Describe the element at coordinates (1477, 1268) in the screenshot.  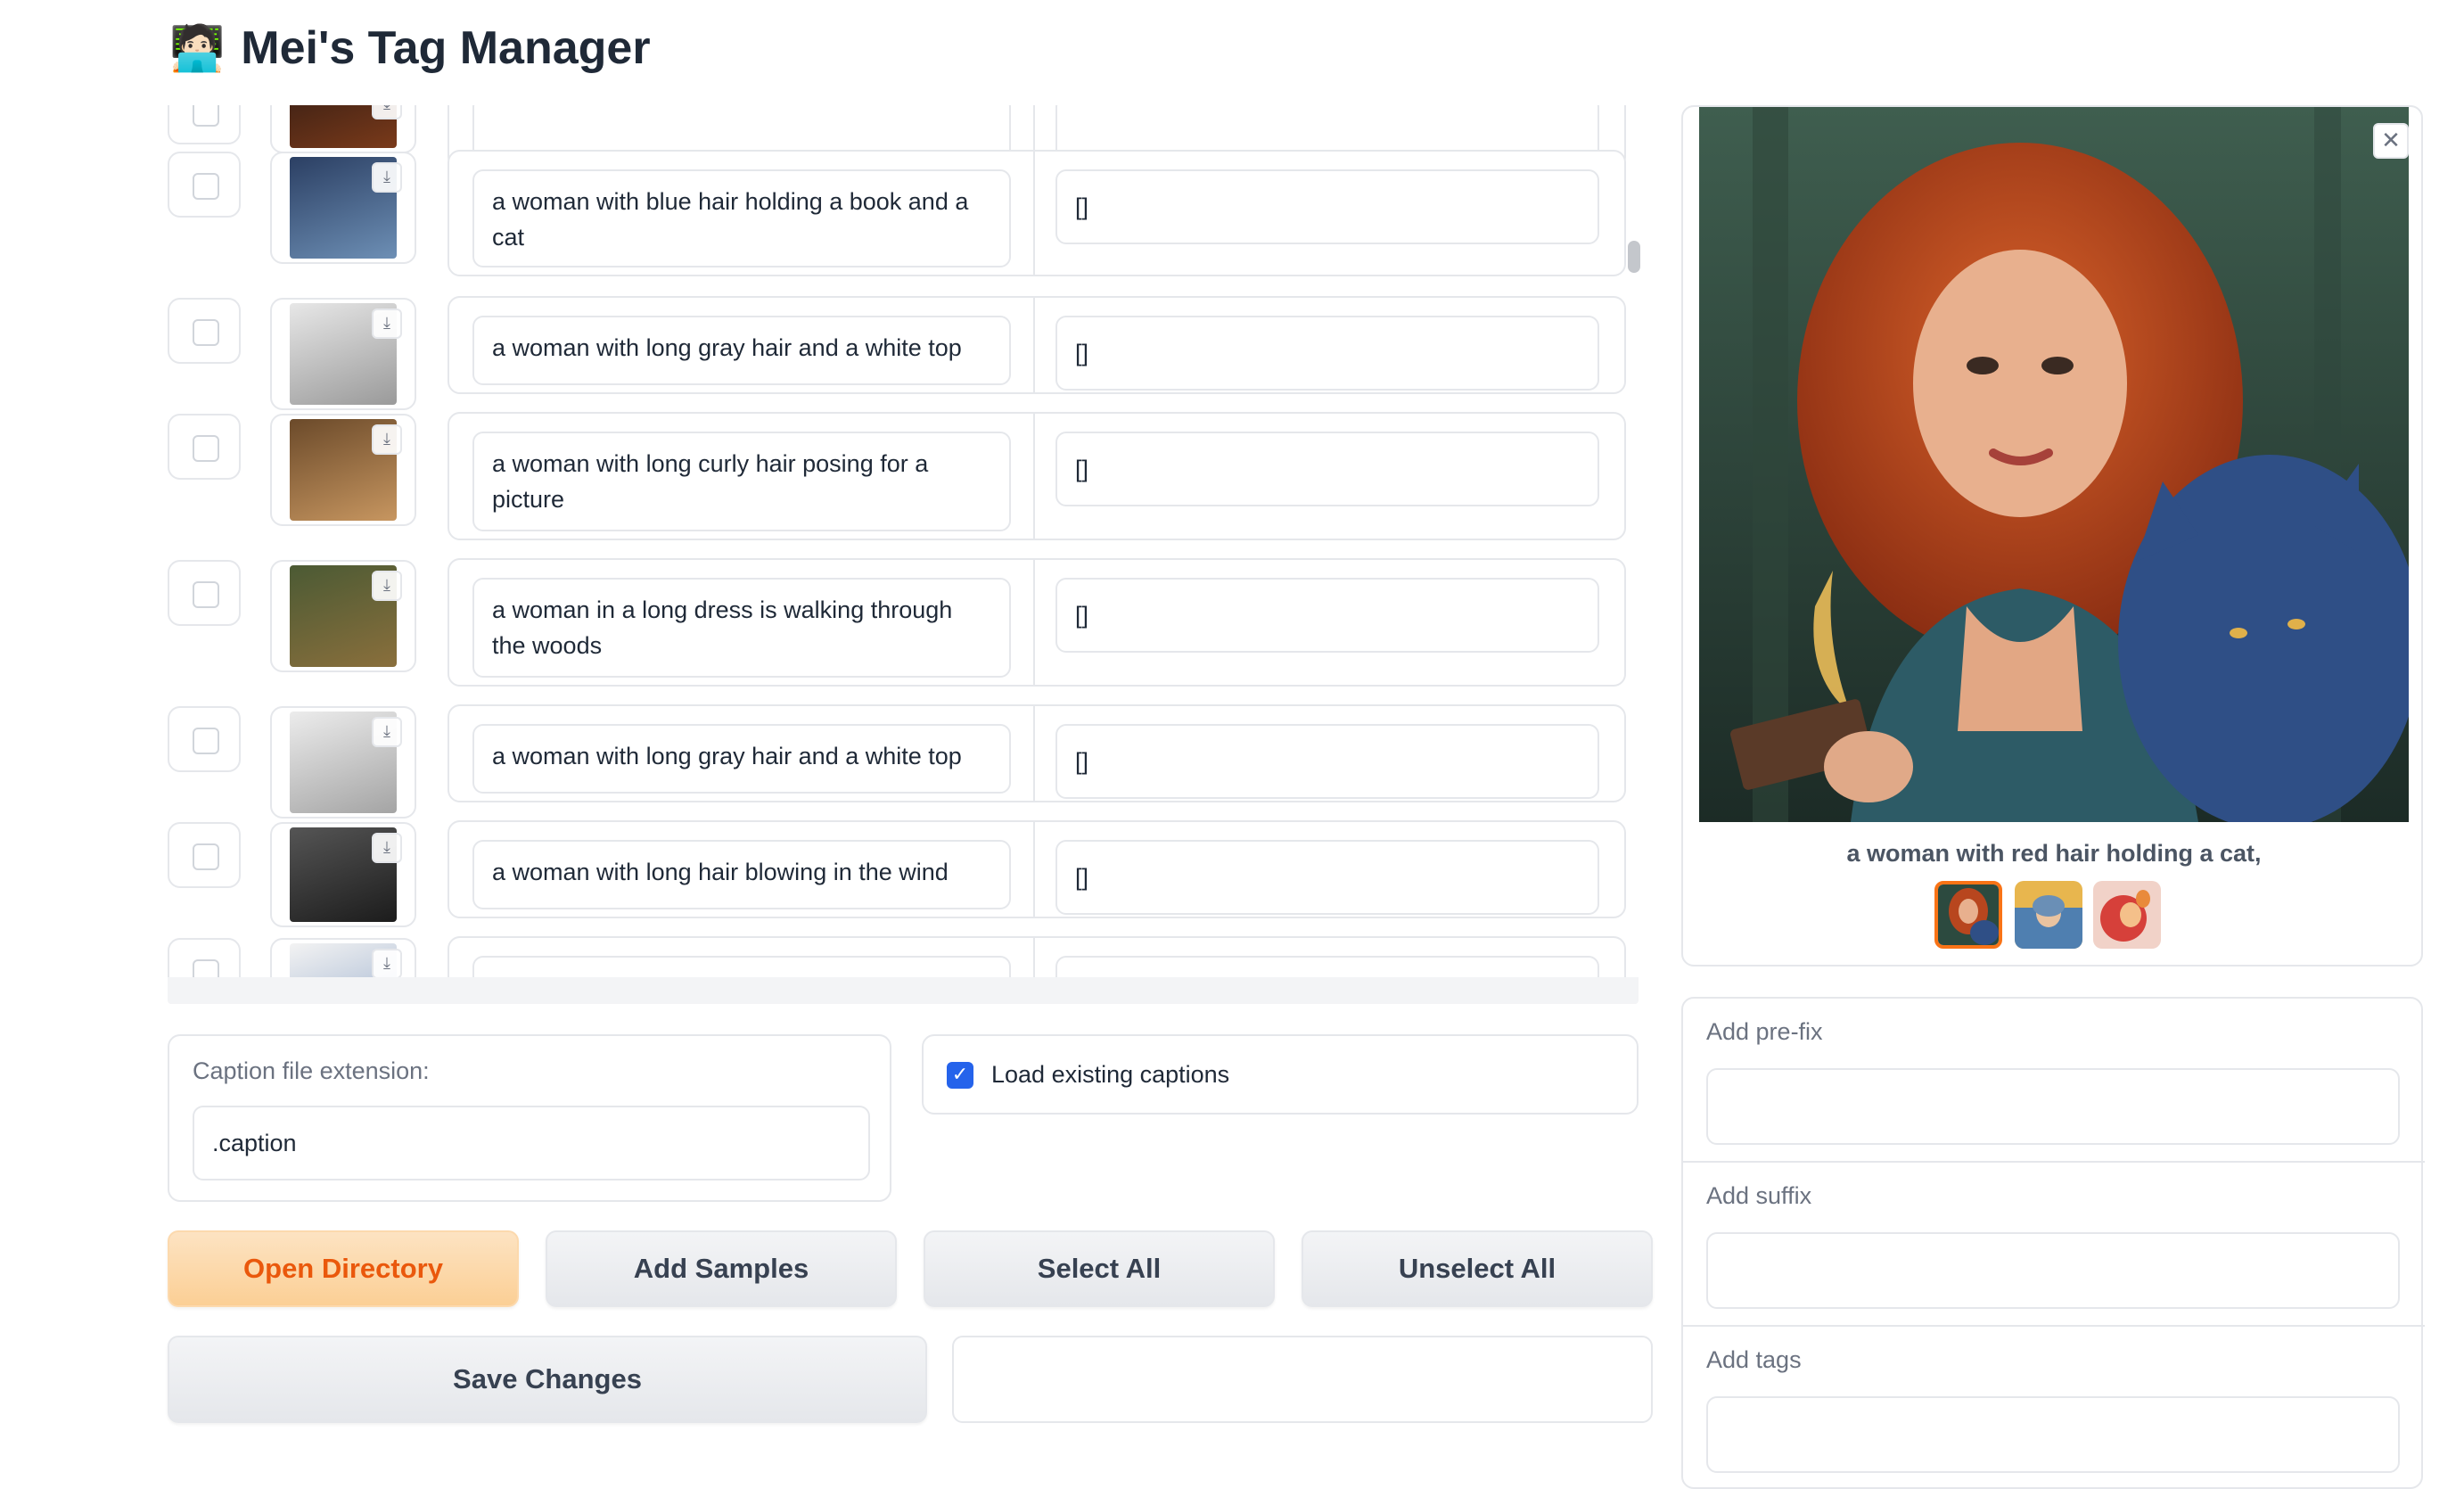
I see `unselect-all-button: Unselect All` at that location.